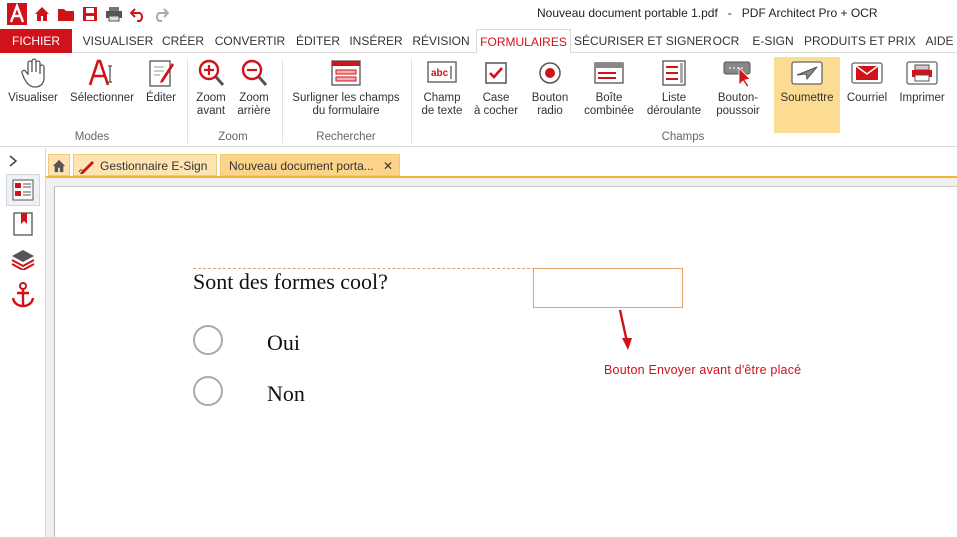  Describe the element at coordinates (208, 340) in the screenshot. I see `radio-oui` at that location.